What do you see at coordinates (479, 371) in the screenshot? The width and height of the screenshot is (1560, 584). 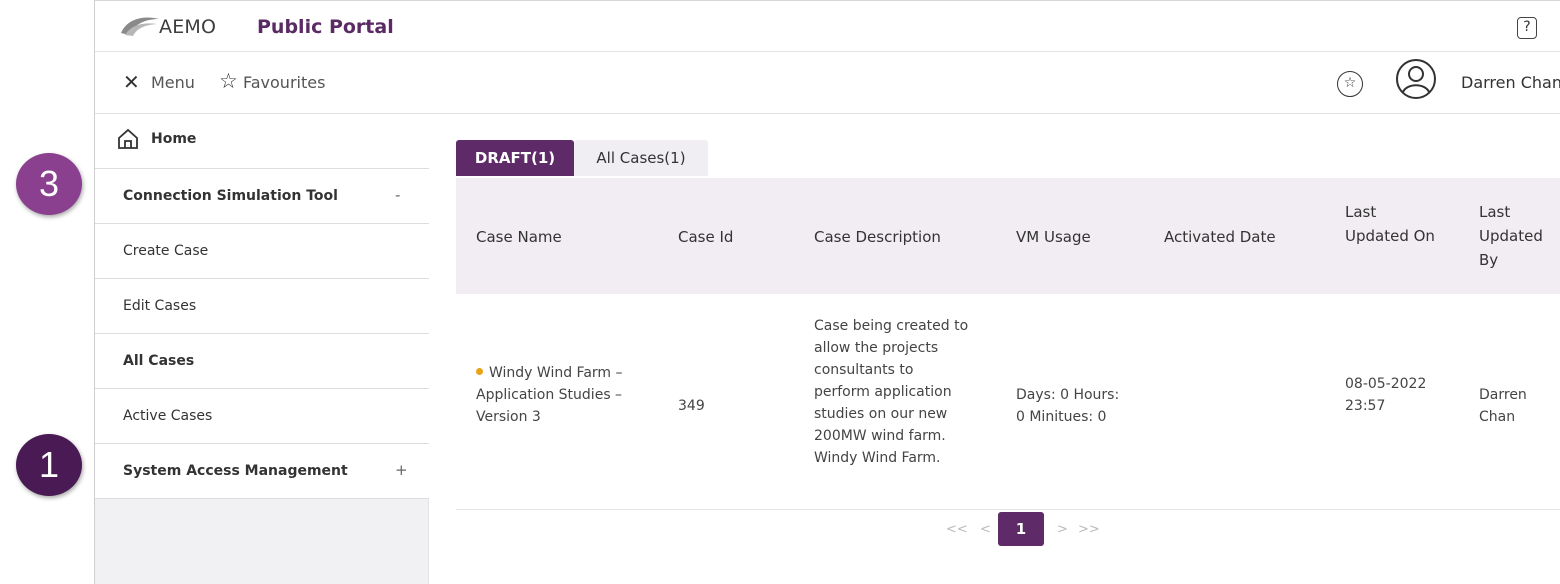 I see `status-dot-icon` at bounding box center [479, 371].